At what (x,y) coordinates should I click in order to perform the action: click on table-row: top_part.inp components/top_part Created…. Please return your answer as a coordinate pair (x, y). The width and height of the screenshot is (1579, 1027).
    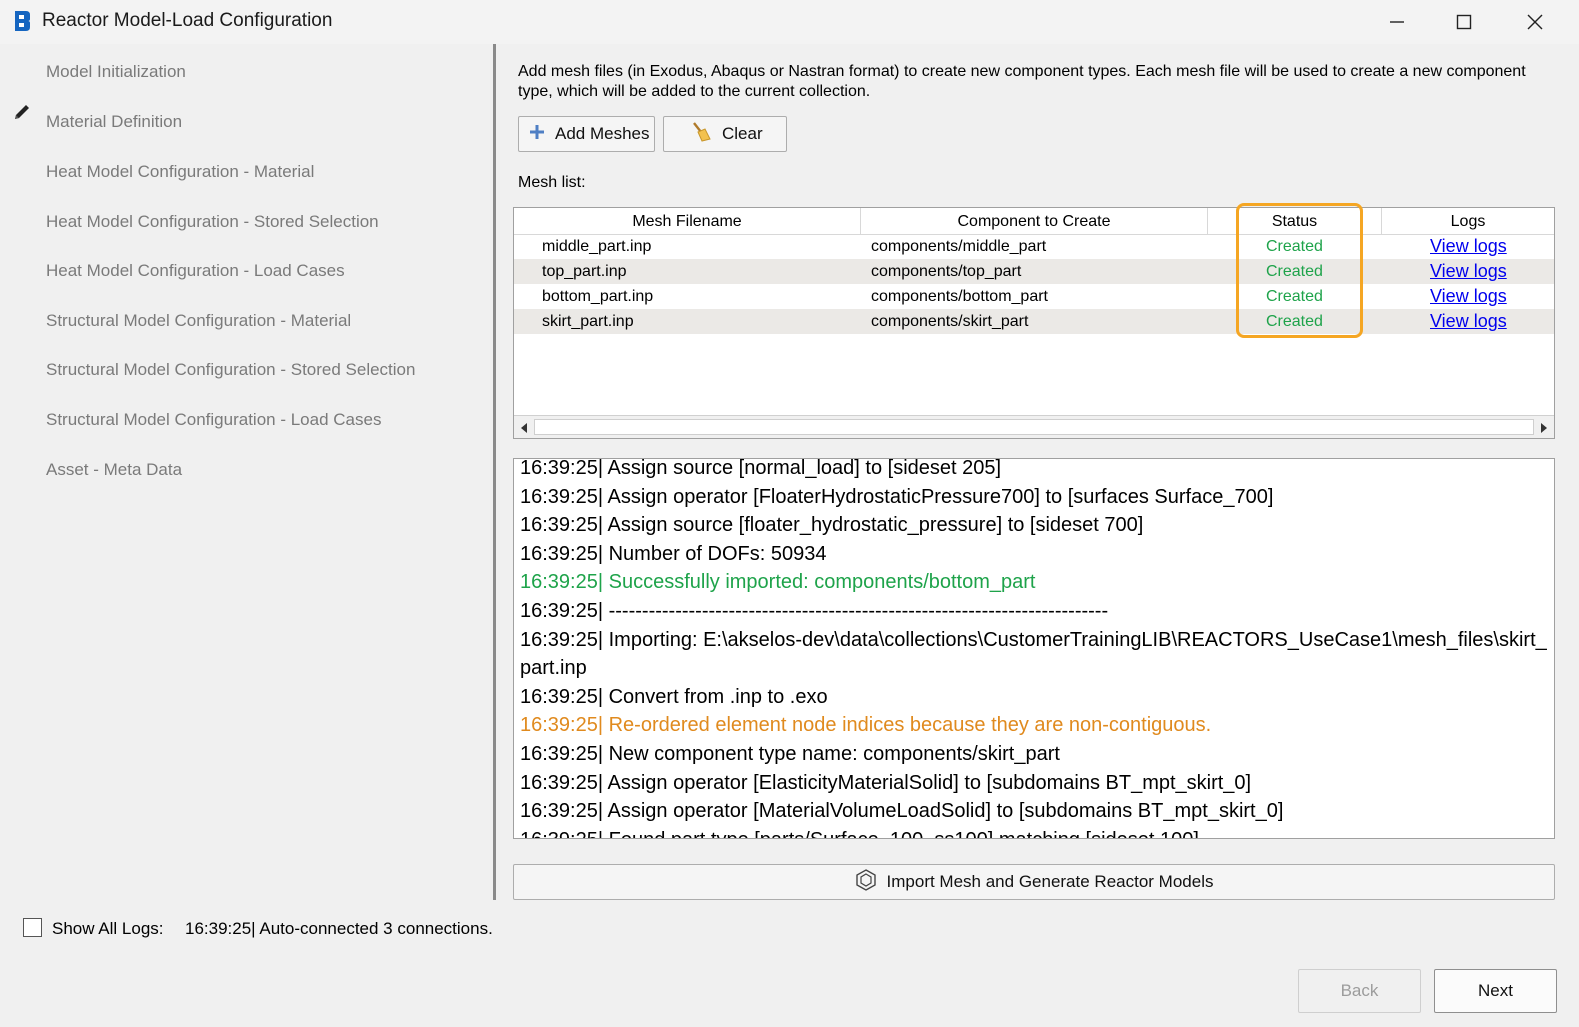
    Looking at the image, I should click on (1034, 271).